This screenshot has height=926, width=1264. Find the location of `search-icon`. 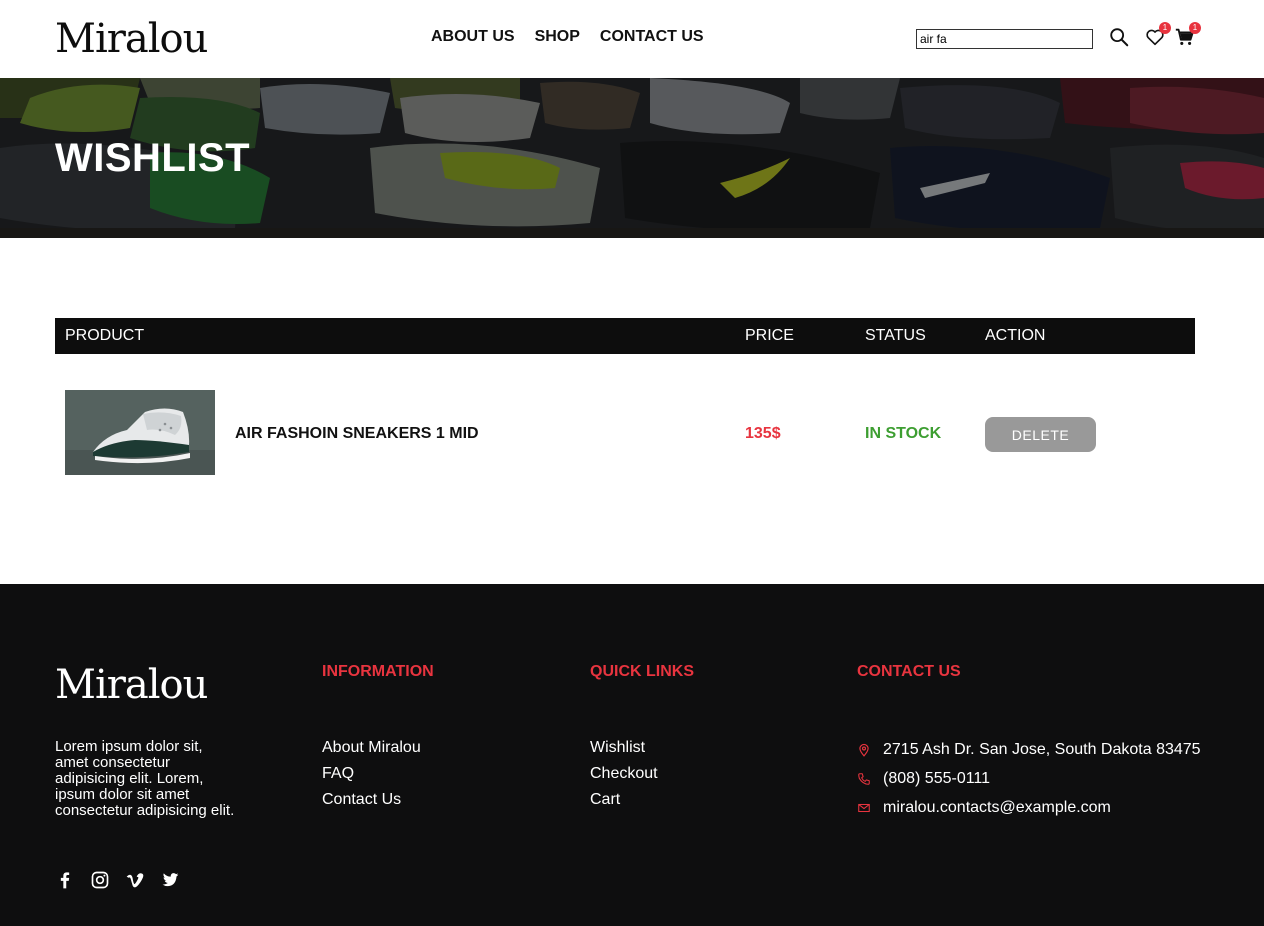

search-icon is located at coordinates (1119, 37).